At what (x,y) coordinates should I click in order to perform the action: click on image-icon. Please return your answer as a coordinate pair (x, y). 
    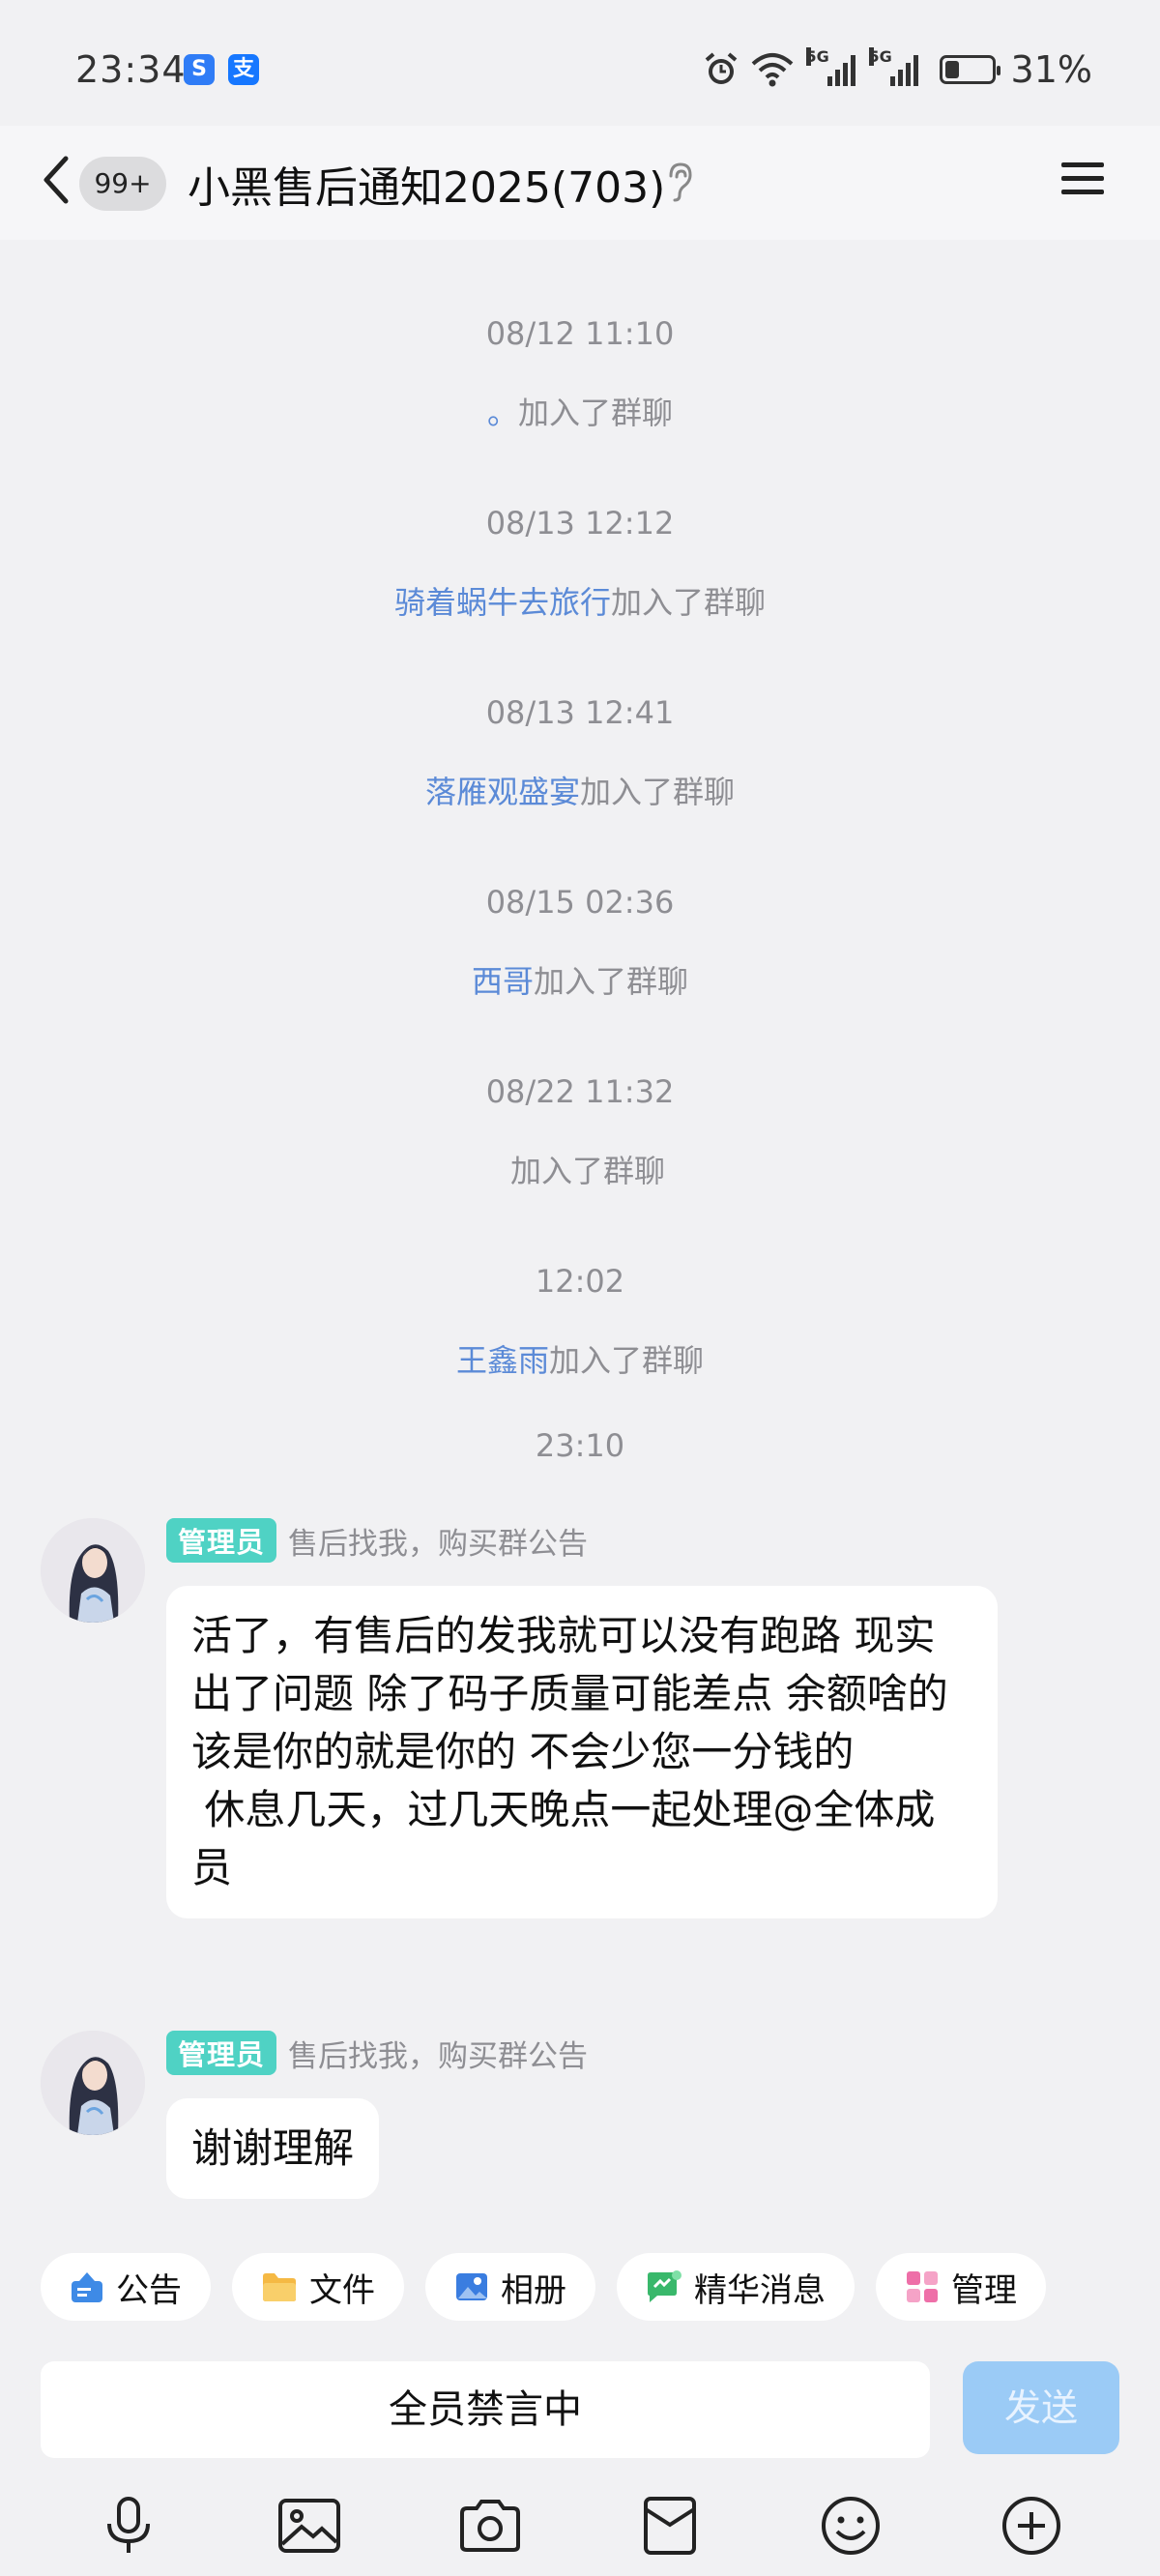
    Looking at the image, I should click on (310, 2526).